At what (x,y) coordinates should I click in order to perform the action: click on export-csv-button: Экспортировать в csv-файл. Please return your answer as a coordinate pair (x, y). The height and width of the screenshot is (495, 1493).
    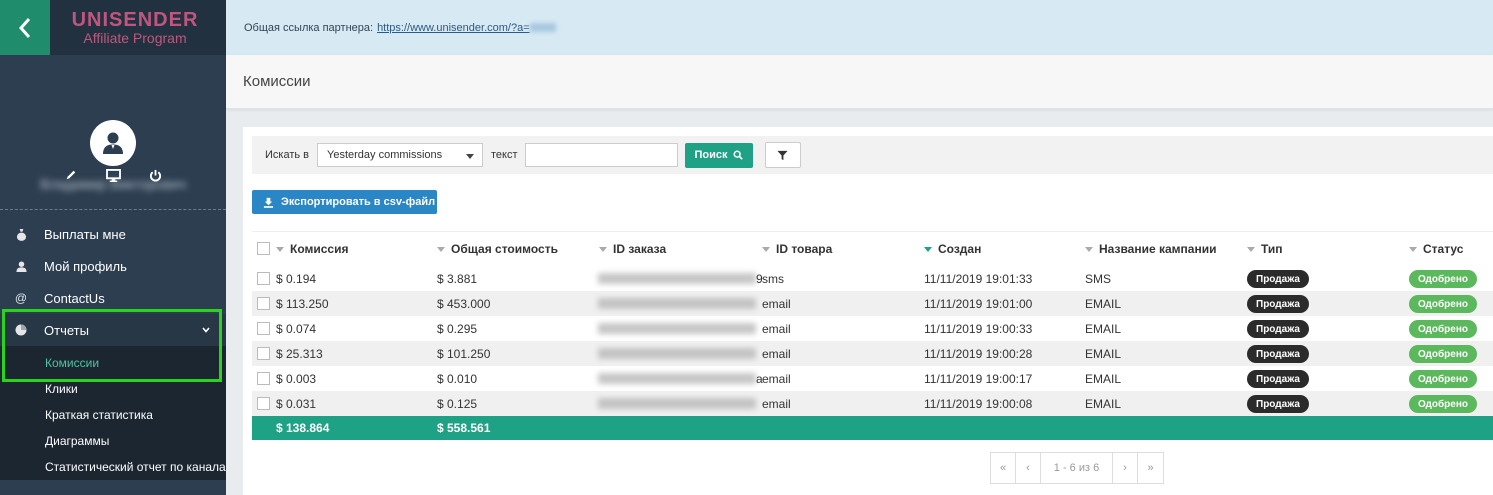
    Looking at the image, I should click on (344, 202).